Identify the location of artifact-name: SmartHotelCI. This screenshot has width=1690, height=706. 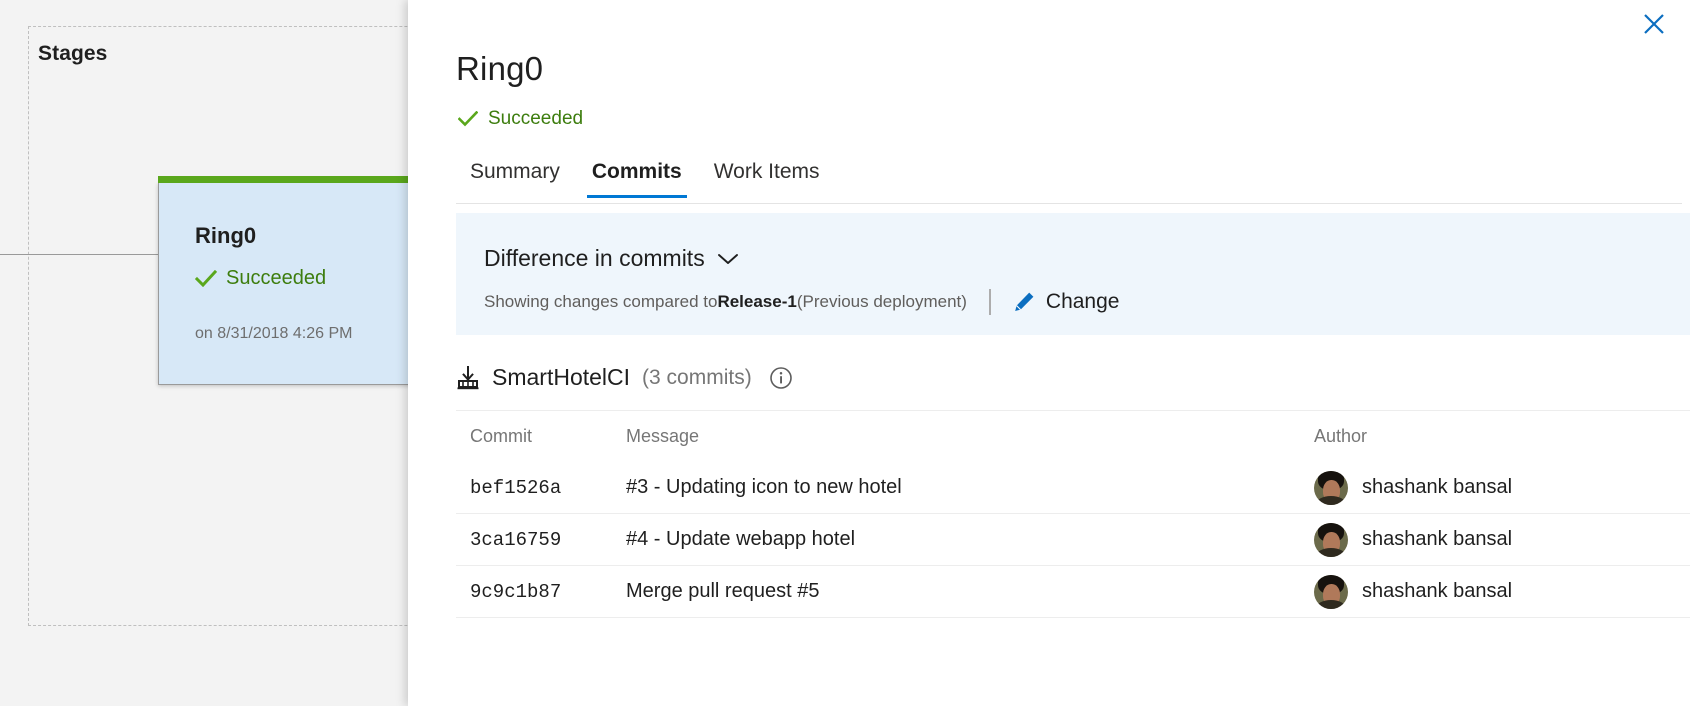
(561, 377).